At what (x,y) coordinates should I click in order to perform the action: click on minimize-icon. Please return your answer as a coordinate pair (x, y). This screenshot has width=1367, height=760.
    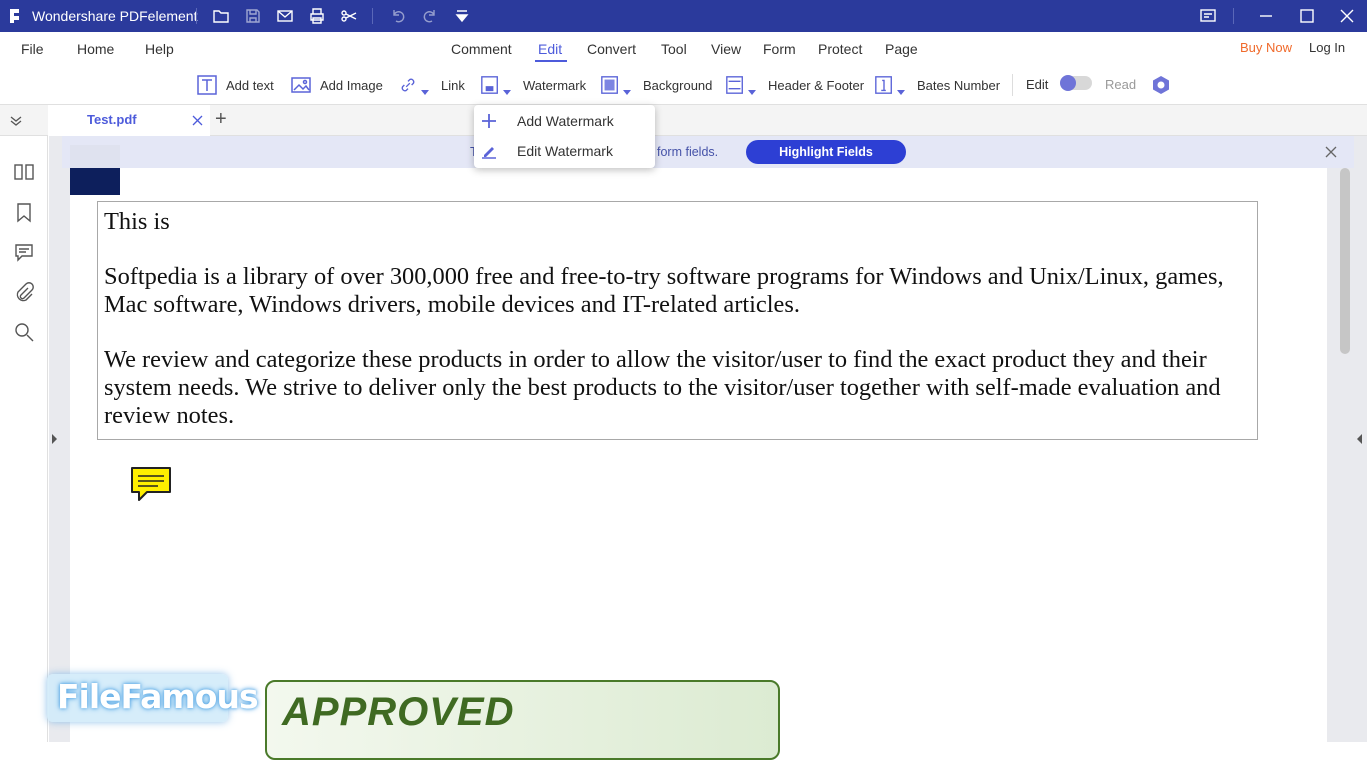
    Looking at the image, I should click on (1266, 16).